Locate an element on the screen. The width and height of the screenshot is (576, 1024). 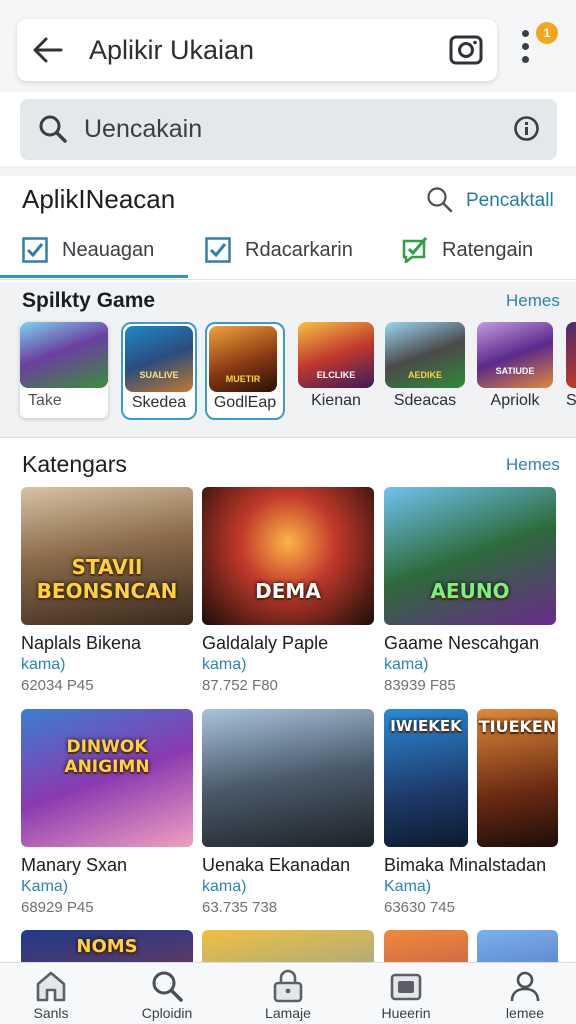
tab-ratengain: Ratengain is located at coordinates (482, 252).